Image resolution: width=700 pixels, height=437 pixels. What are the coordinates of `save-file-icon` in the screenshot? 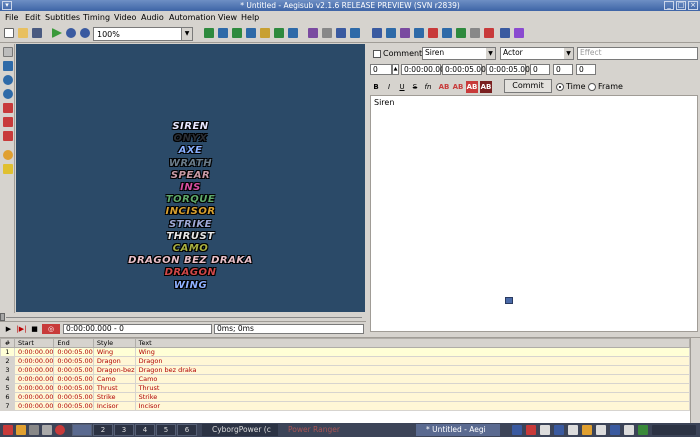 It's located at (37, 33).